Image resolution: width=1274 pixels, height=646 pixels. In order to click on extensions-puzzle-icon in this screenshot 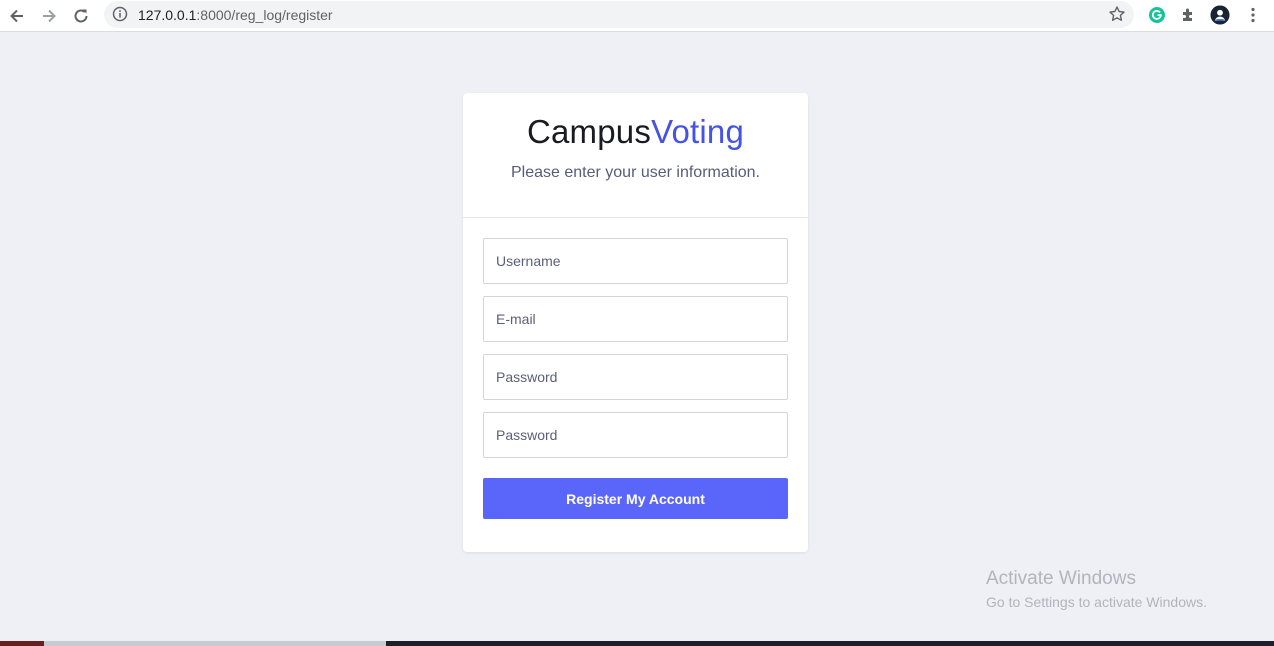, I will do `click(1189, 15)`.